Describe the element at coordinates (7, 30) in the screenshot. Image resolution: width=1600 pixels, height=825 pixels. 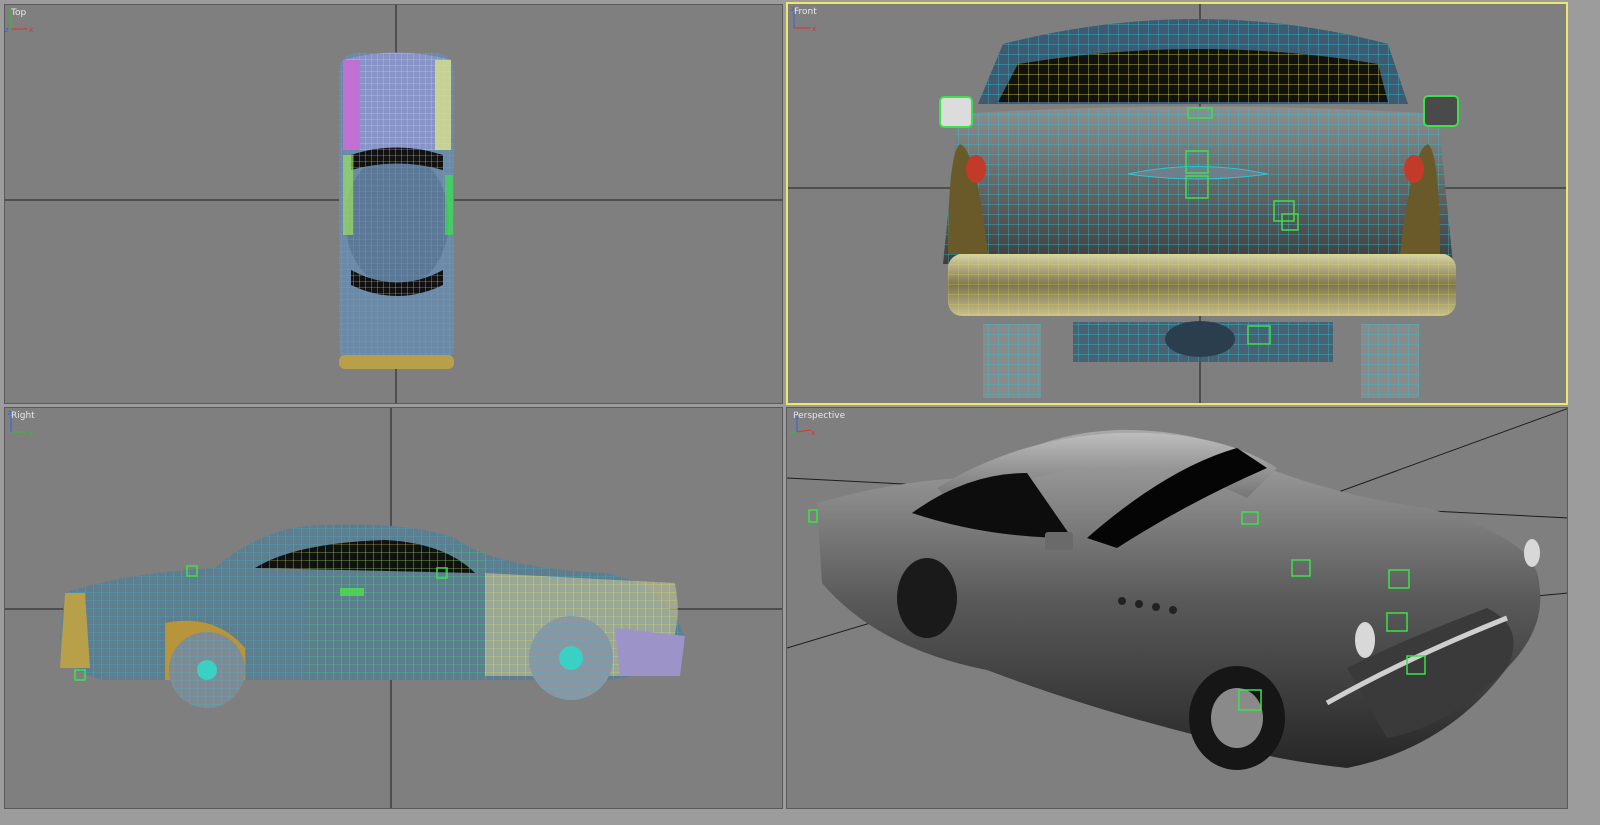
I see `svg-text: z` at that location.